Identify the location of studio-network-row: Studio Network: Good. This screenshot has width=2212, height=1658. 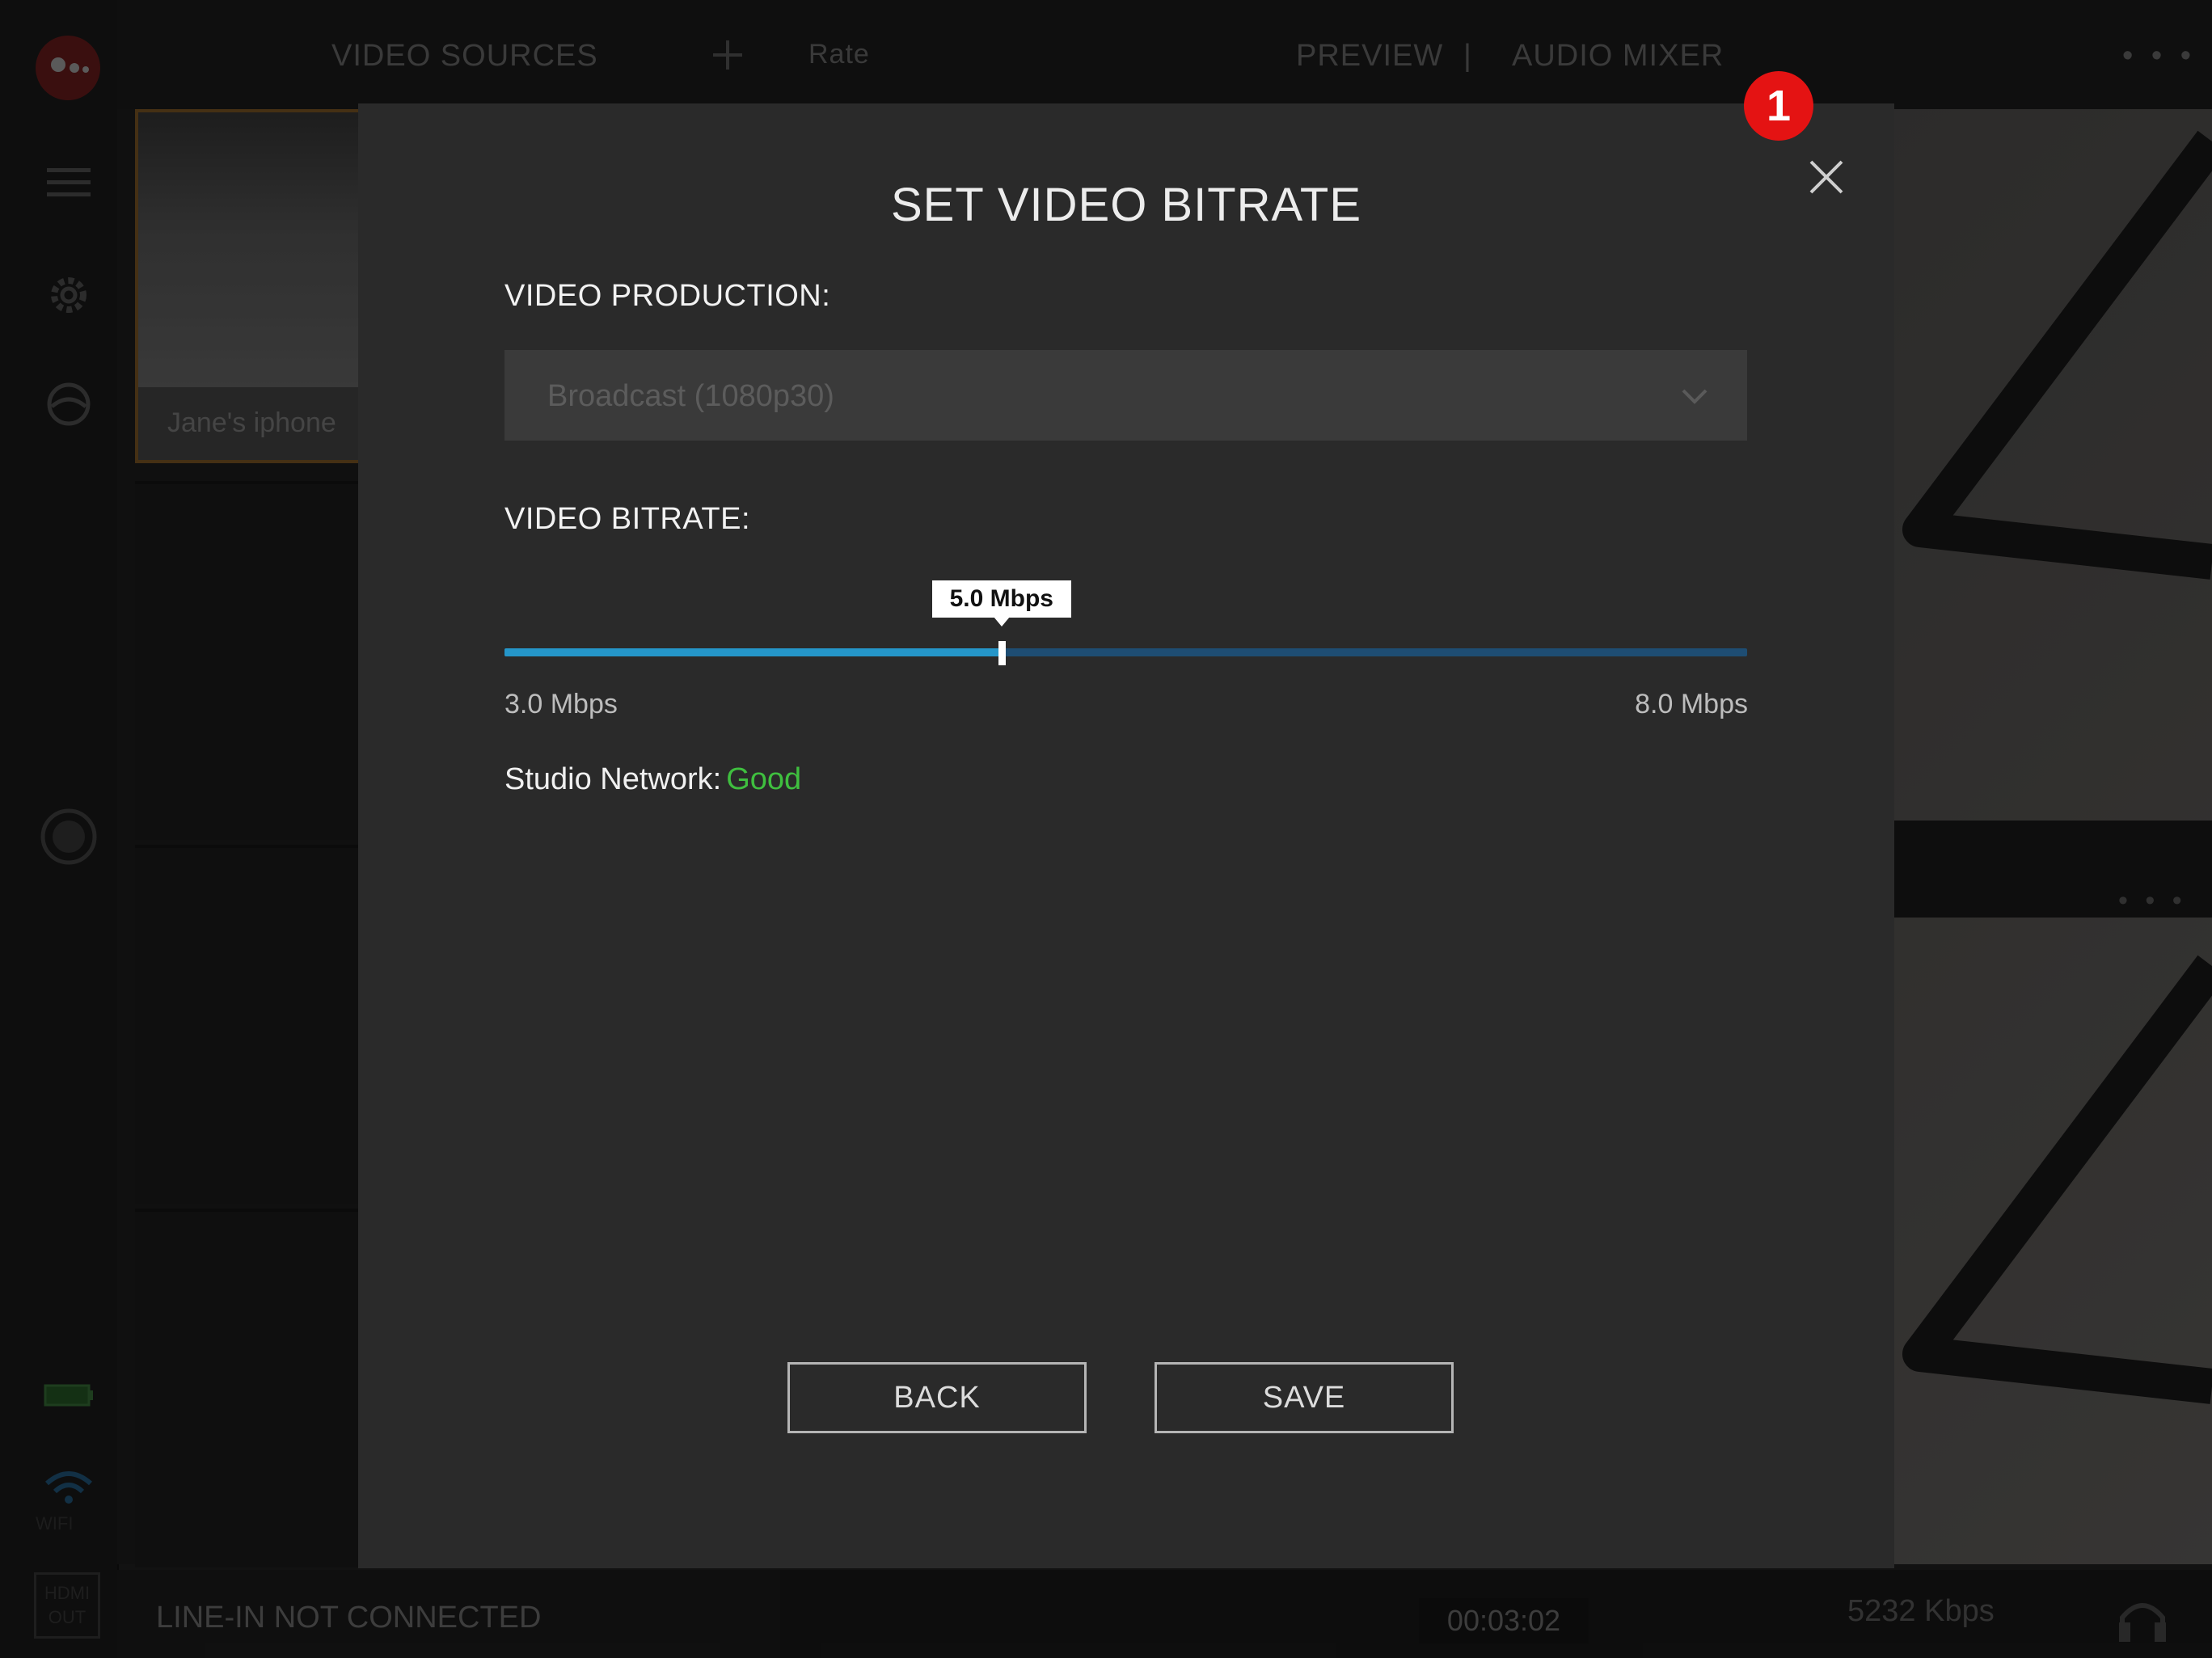
(653, 779).